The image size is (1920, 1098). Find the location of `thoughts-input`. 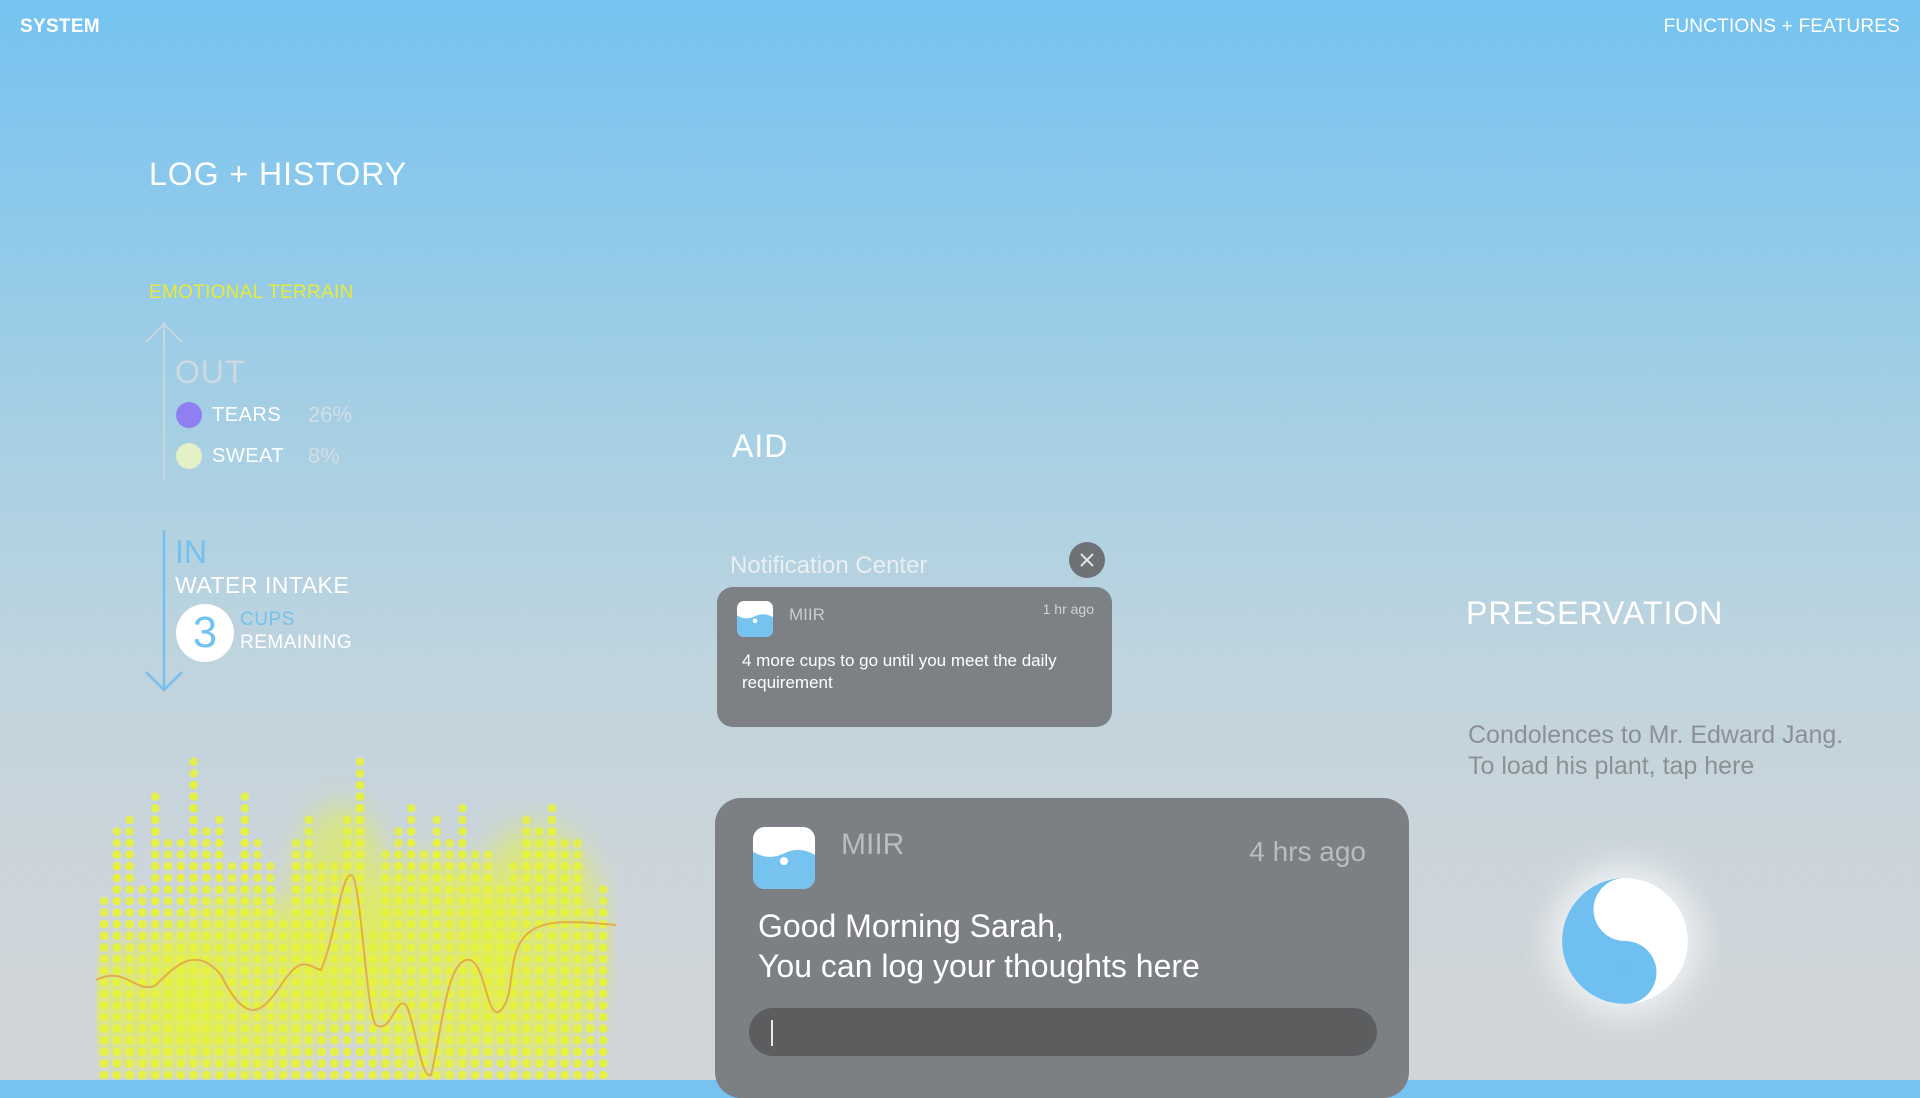

thoughts-input is located at coordinates (1063, 1032).